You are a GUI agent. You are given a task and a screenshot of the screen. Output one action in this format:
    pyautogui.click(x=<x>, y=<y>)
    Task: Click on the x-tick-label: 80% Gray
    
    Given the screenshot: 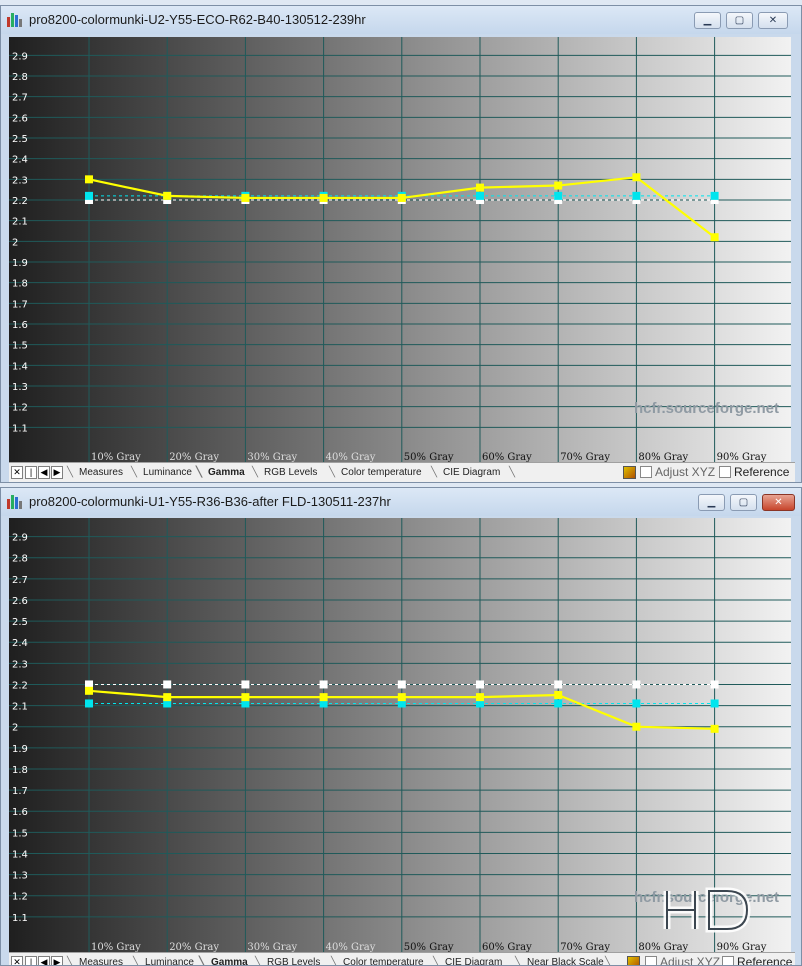 What is the action you would take?
    pyautogui.click(x=663, y=947)
    